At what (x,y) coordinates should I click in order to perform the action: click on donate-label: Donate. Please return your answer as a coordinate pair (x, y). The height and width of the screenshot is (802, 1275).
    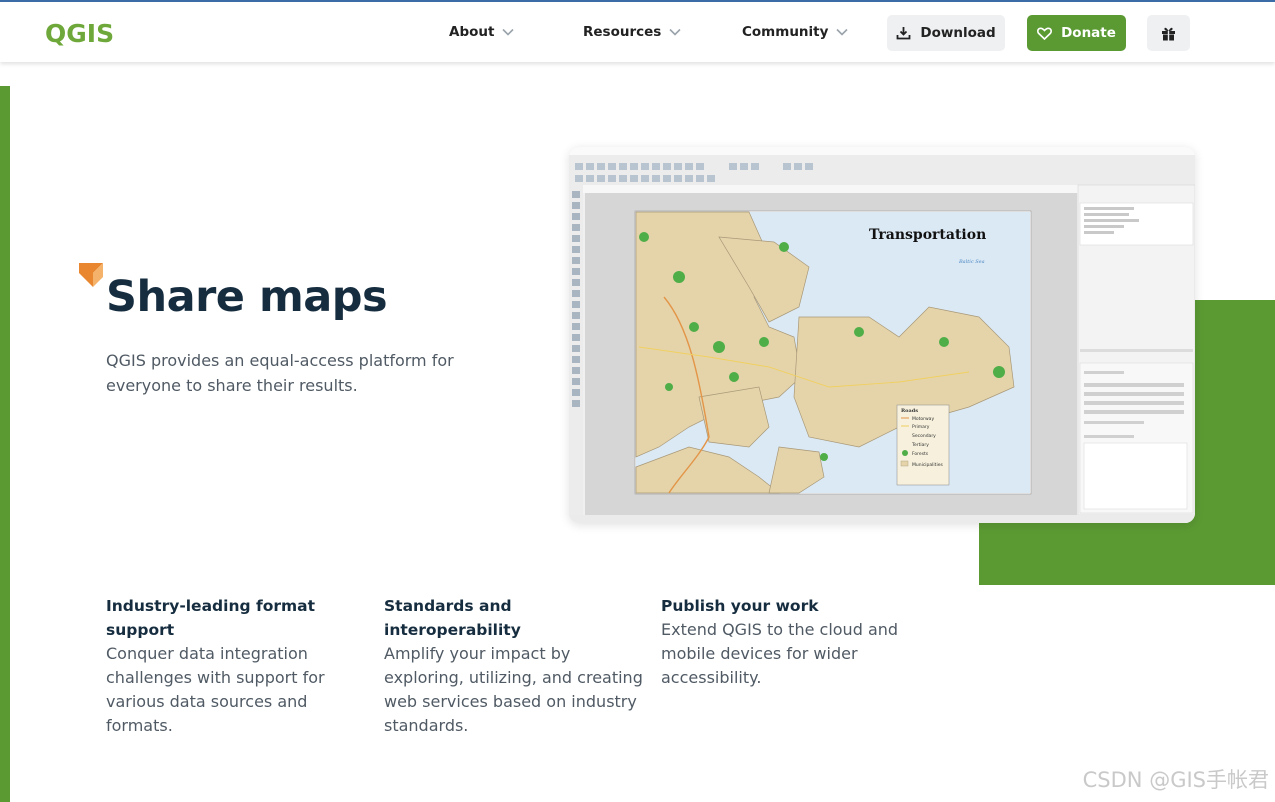
    Looking at the image, I should click on (1088, 33).